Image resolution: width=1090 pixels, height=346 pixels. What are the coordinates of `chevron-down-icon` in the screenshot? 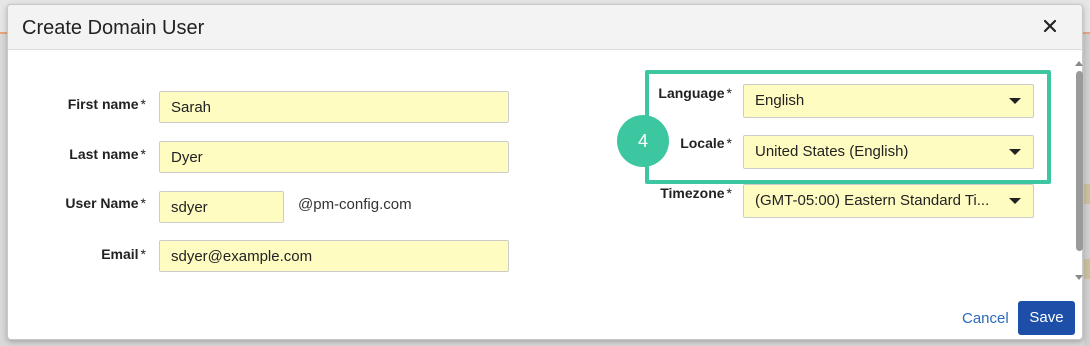 It's located at (1015, 201).